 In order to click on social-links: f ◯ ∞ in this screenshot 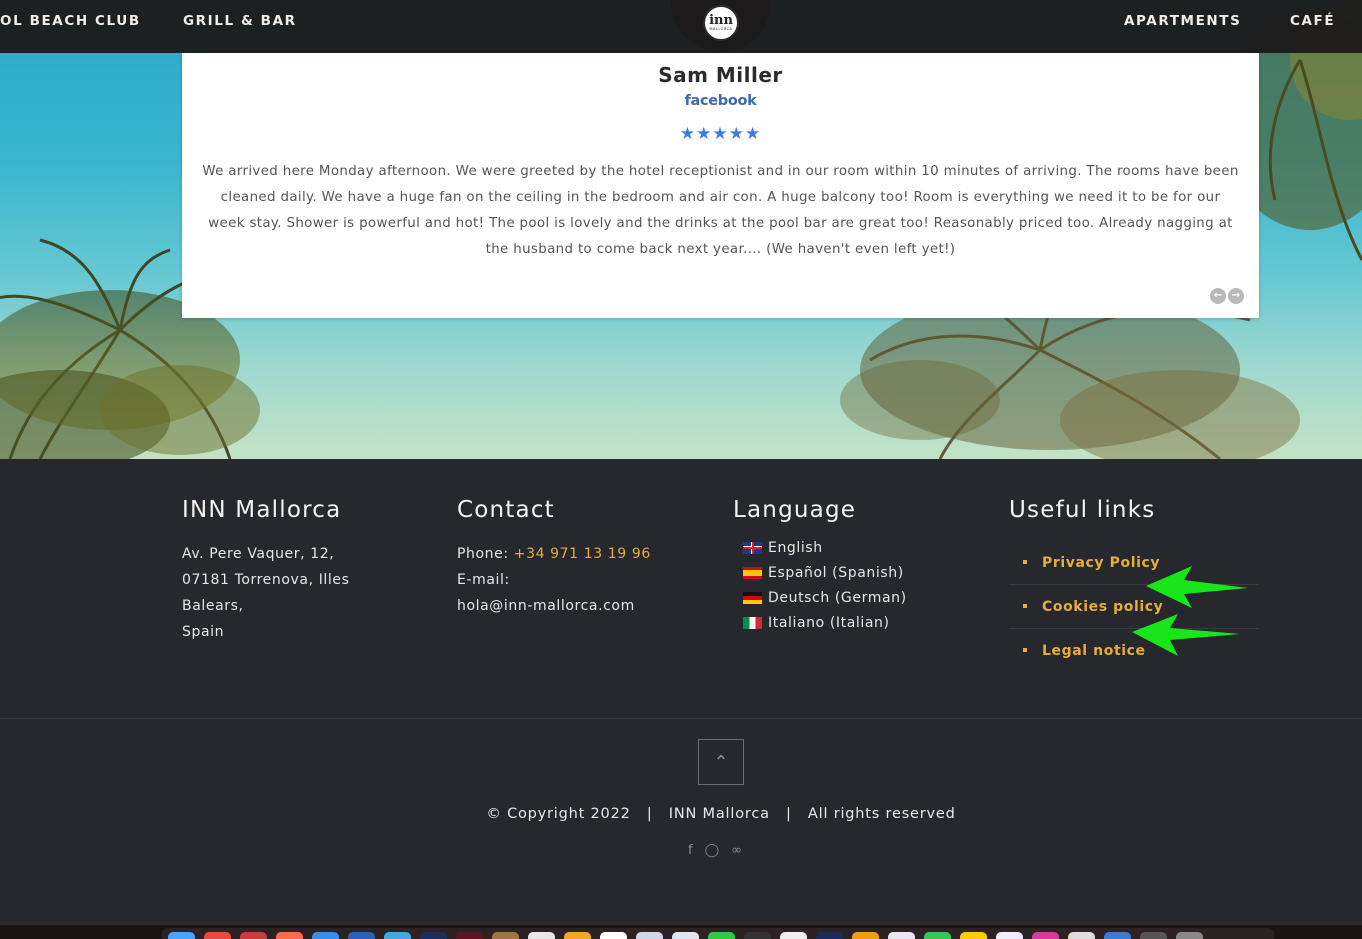, I will do `click(715, 850)`.